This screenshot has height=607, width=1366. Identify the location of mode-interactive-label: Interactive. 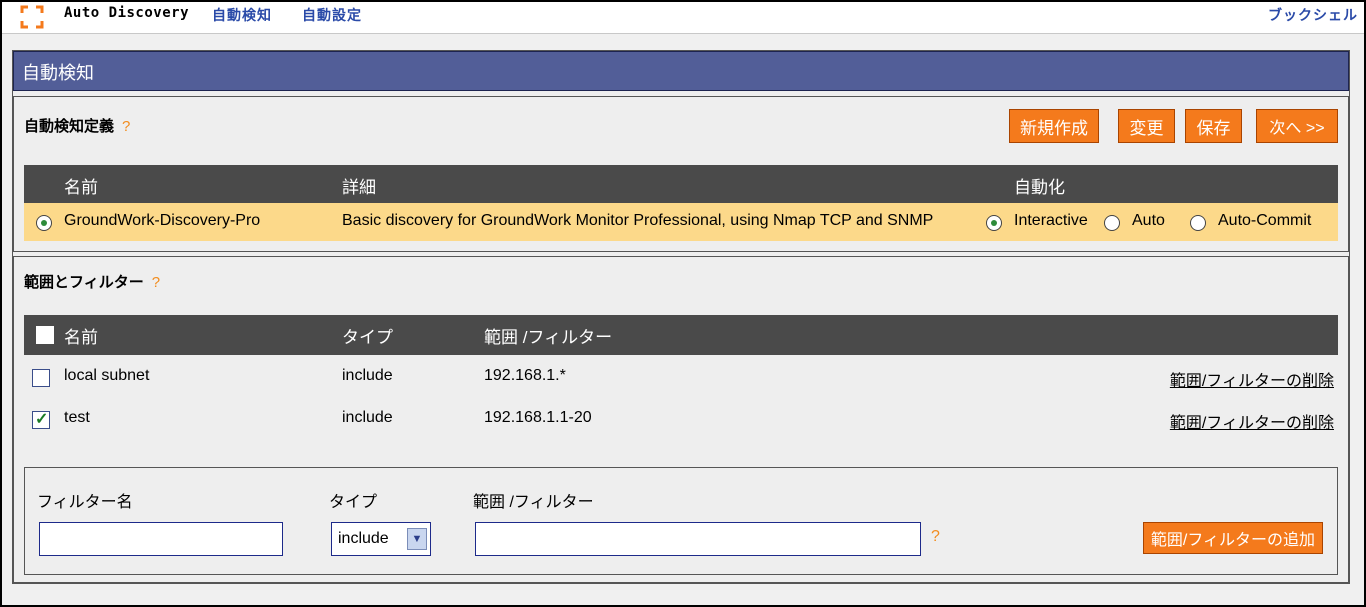
(1051, 220).